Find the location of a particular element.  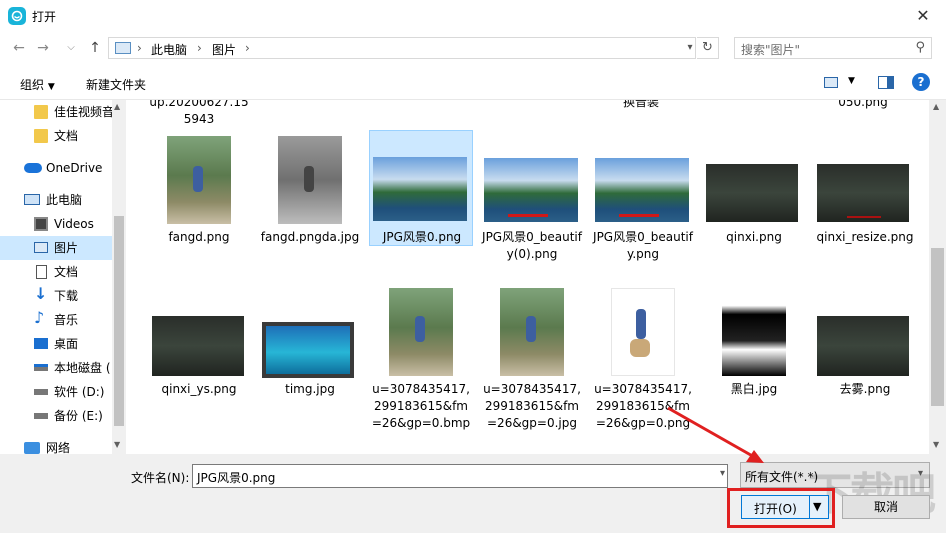

computer-icon is located at coordinates (32, 199).